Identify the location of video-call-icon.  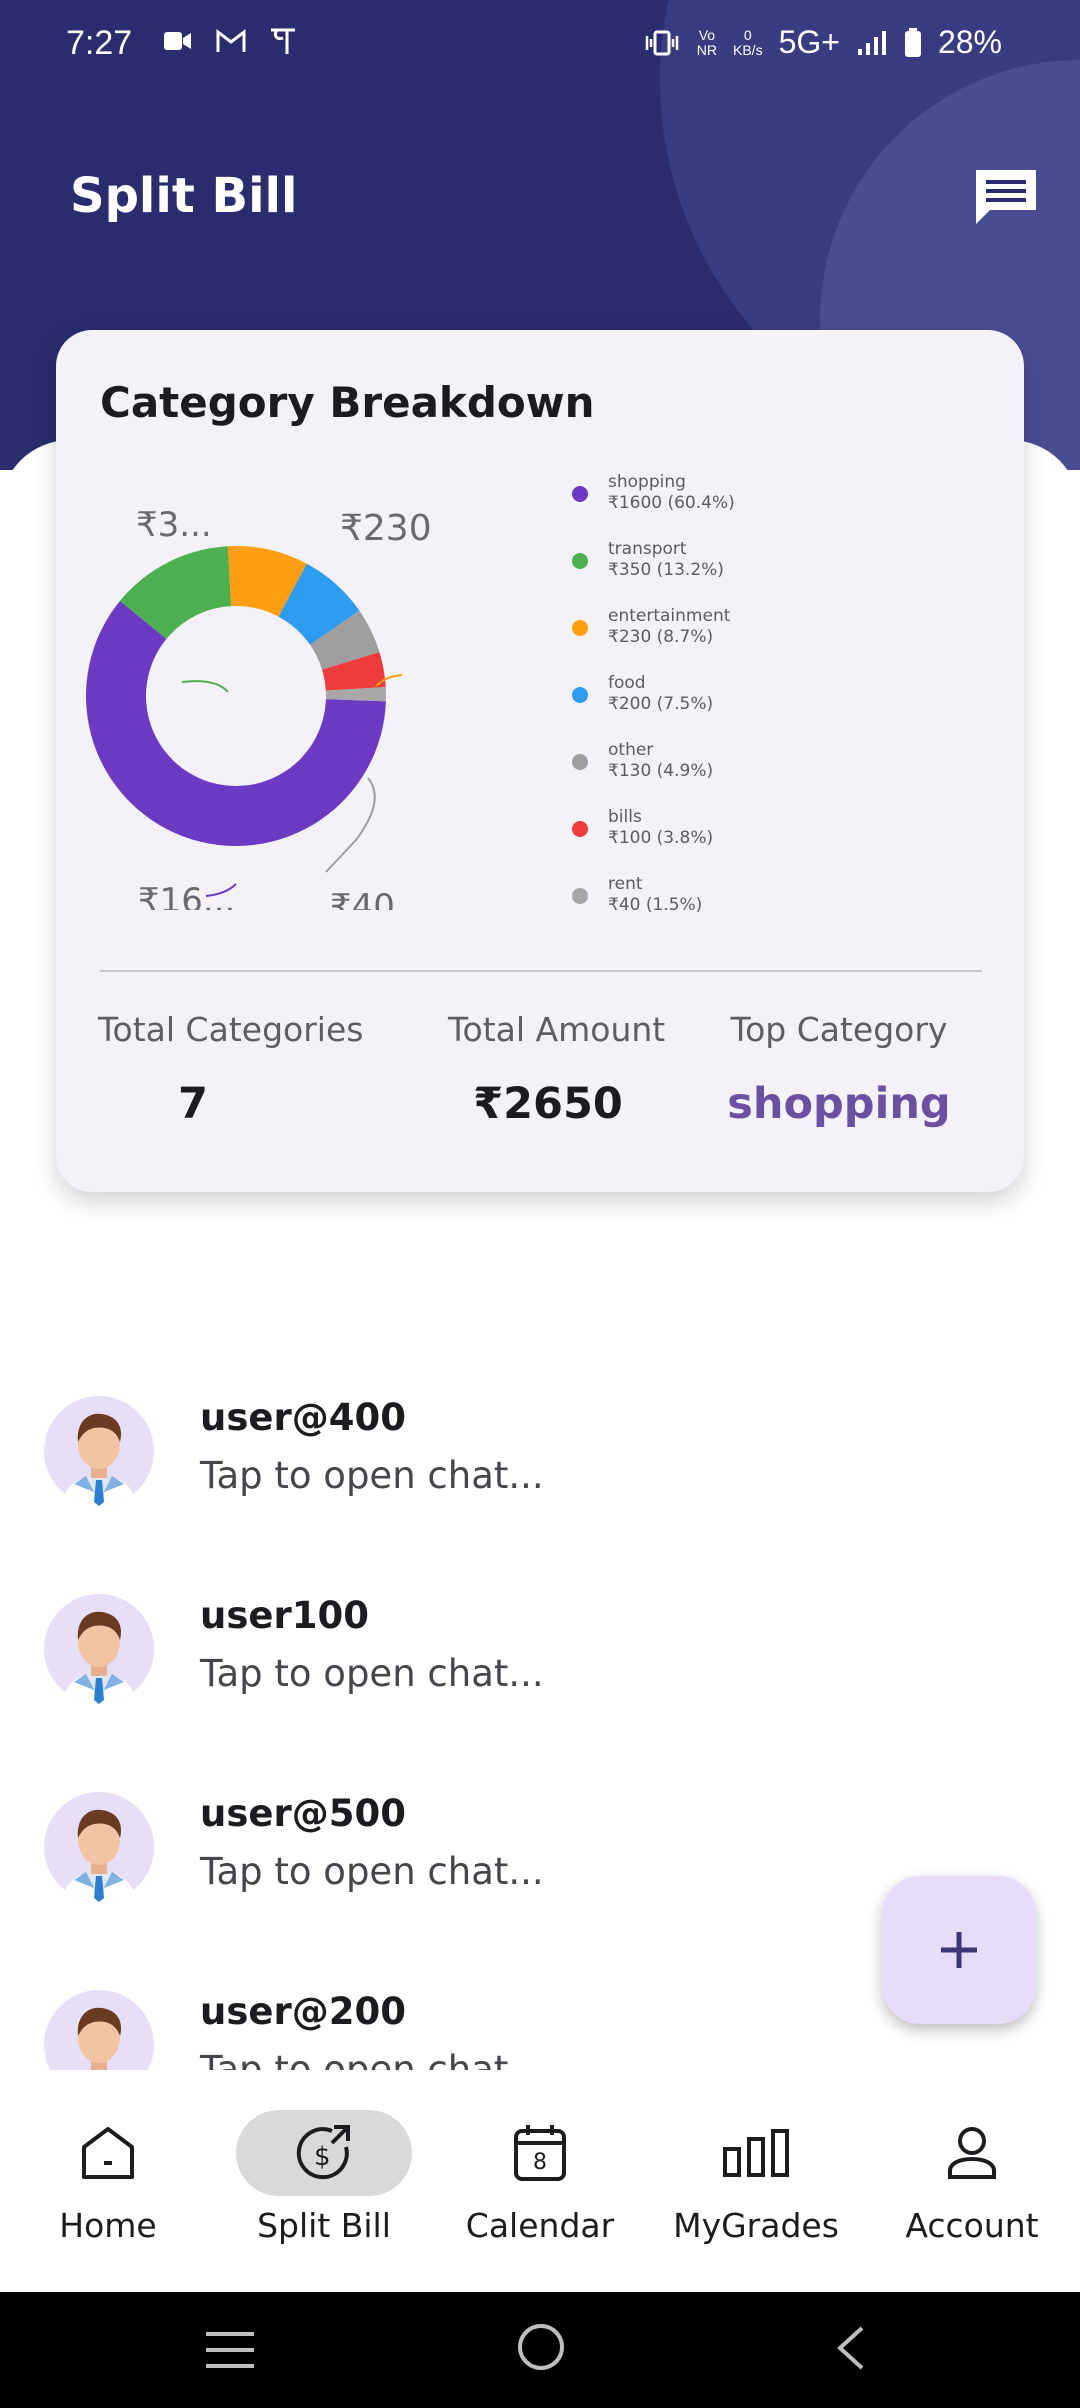
(177, 41).